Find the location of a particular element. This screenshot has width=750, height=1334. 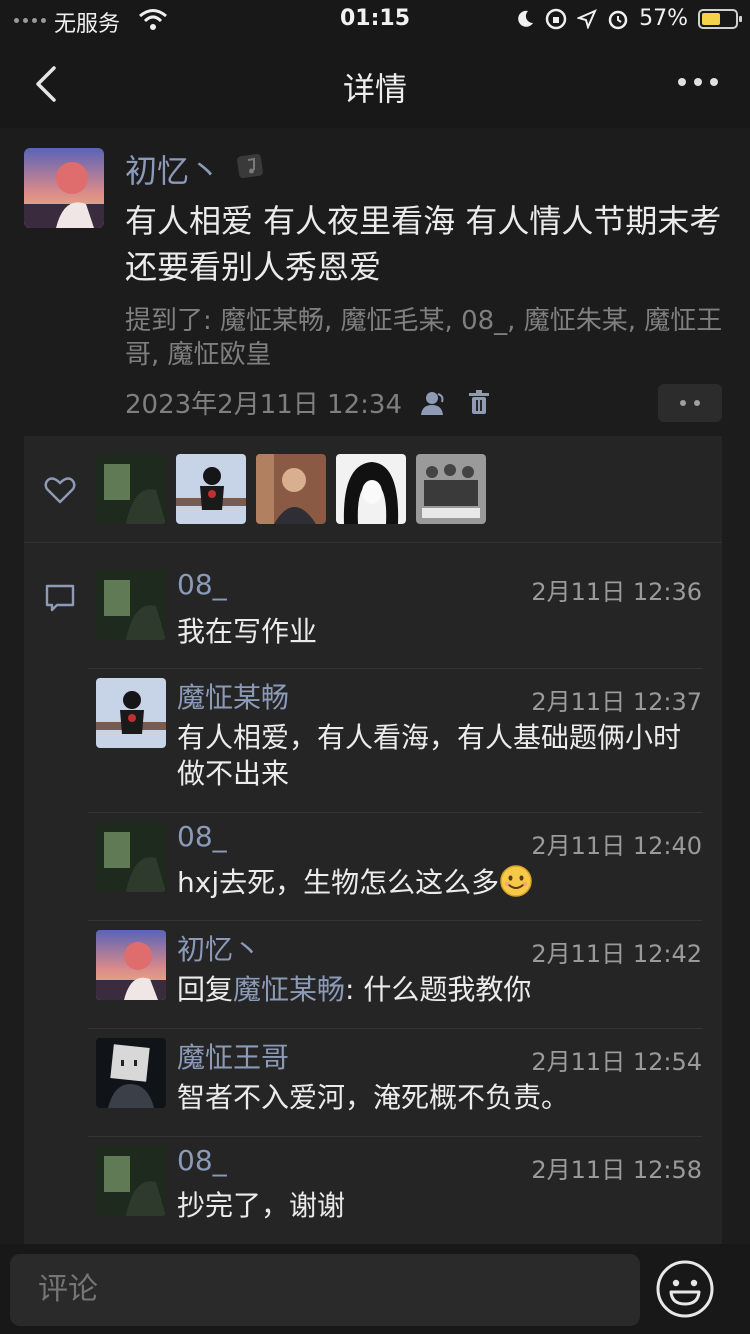

comment-time: 2月11日 12:37 is located at coordinates (616, 702).